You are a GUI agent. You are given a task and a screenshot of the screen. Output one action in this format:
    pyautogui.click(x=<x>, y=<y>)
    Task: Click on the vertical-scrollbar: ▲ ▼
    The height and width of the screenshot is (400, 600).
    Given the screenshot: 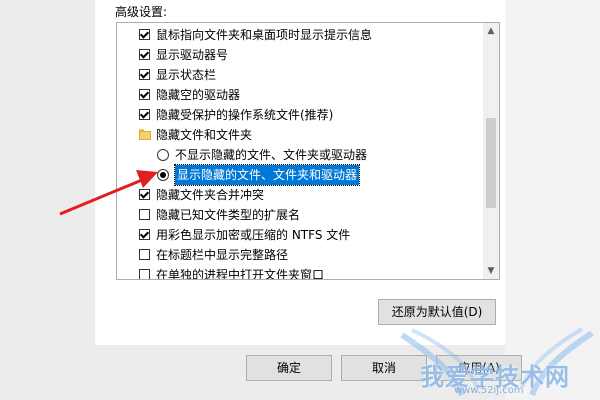 What is the action you would take?
    pyautogui.click(x=491, y=151)
    